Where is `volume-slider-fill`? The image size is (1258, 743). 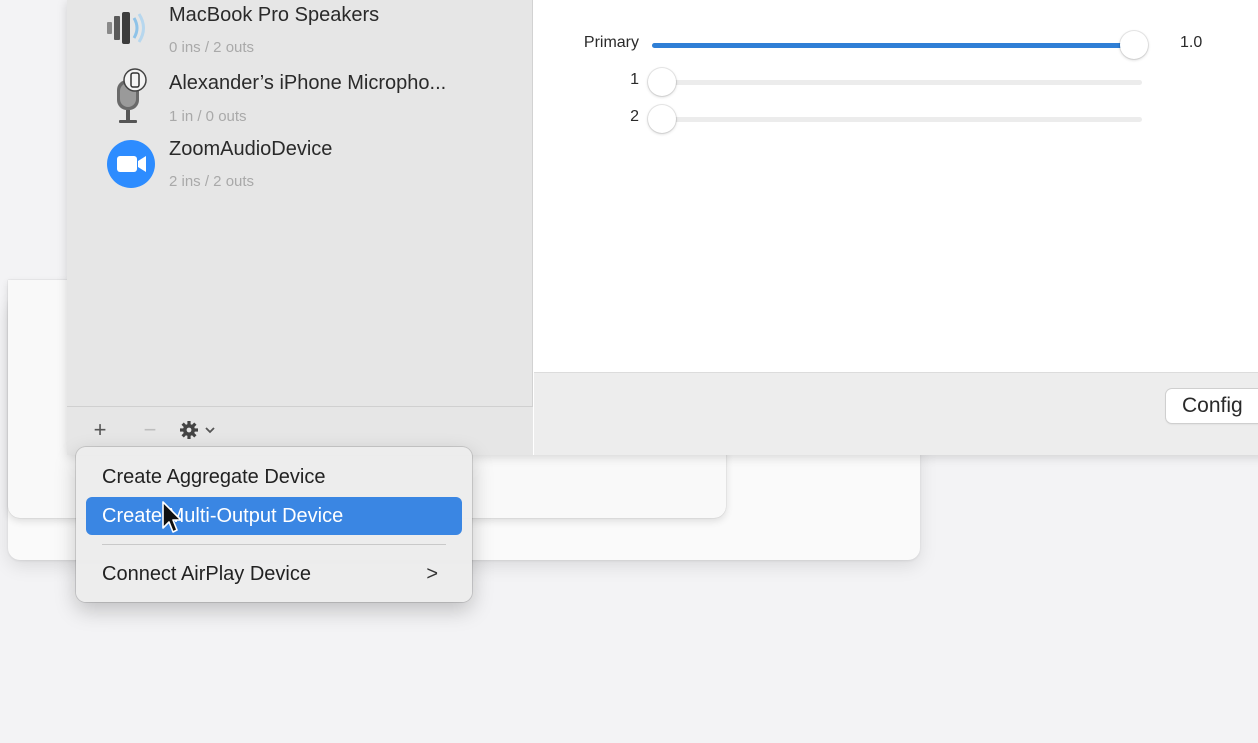 volume-slider-fill is located at coordinates (897, 45).